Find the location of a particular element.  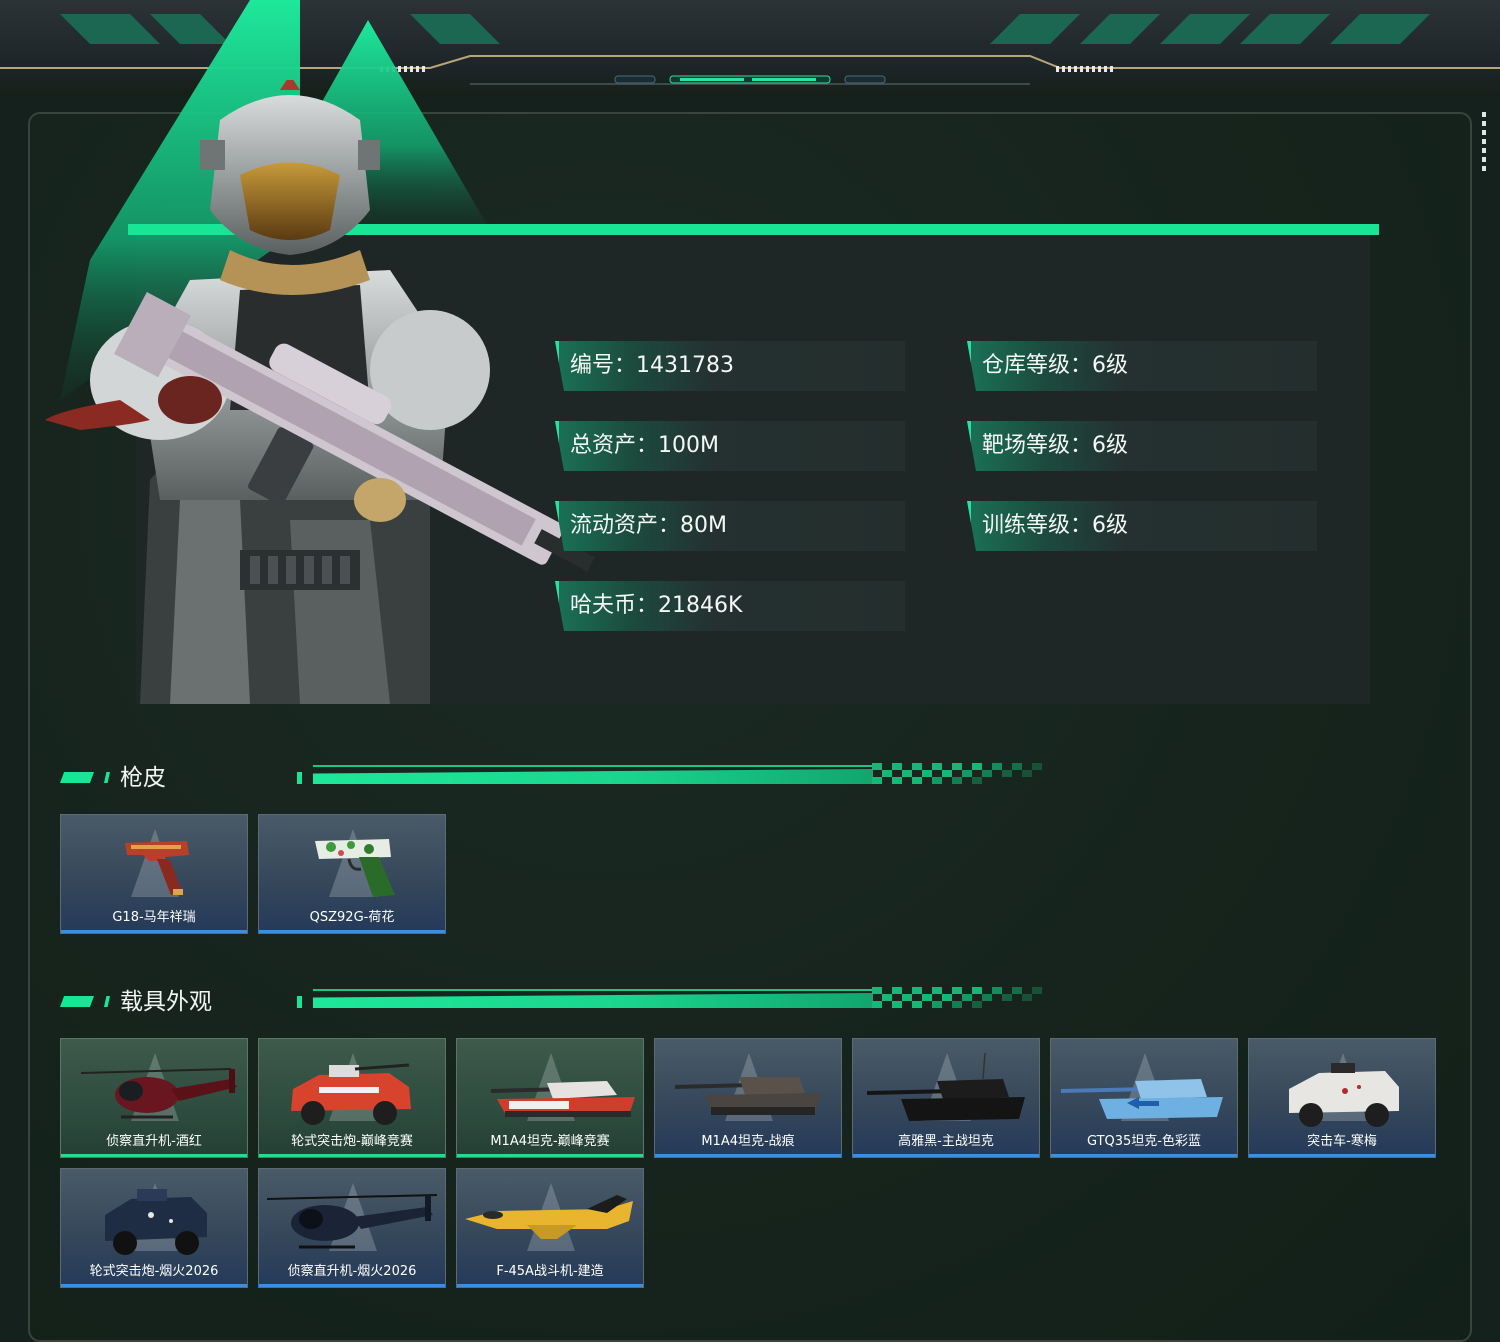

stat-hafcoin: 哈夫币：21846K is located at coordinates (730, 606).